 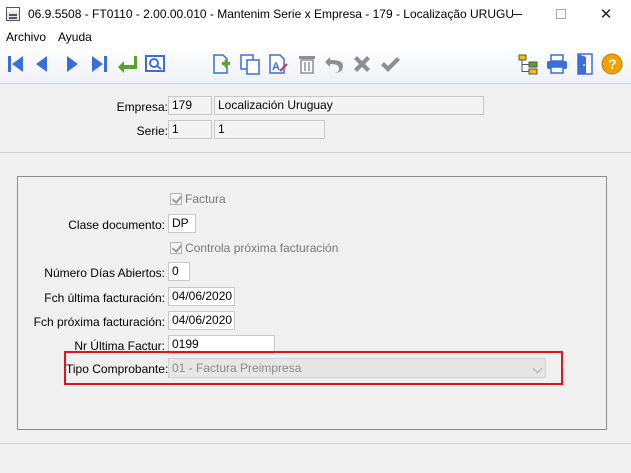 What do you see at coordinates (205, 199) in the screenshot?
I see `factura-label: Factura` at bounding box center [205, 199].